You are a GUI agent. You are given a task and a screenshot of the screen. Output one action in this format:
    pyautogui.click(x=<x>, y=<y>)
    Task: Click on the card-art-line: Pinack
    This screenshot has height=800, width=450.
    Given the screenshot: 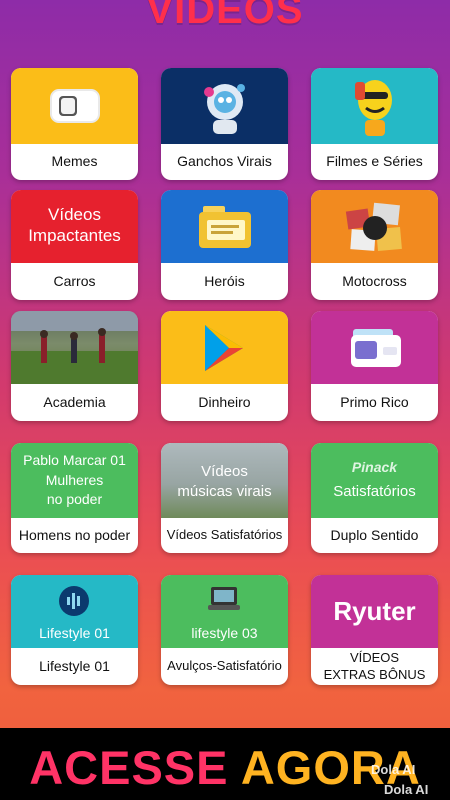 What is the action you would take?
    pyautogui.click(x=374, y=467)
    